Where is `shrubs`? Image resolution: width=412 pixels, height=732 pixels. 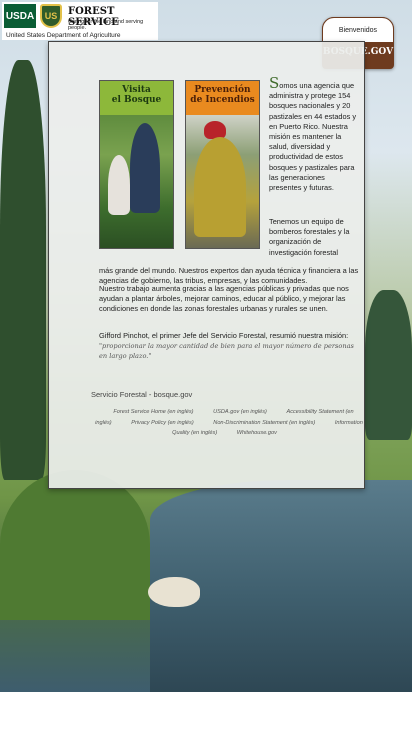 shrubs is located at coordinates (75, 545).